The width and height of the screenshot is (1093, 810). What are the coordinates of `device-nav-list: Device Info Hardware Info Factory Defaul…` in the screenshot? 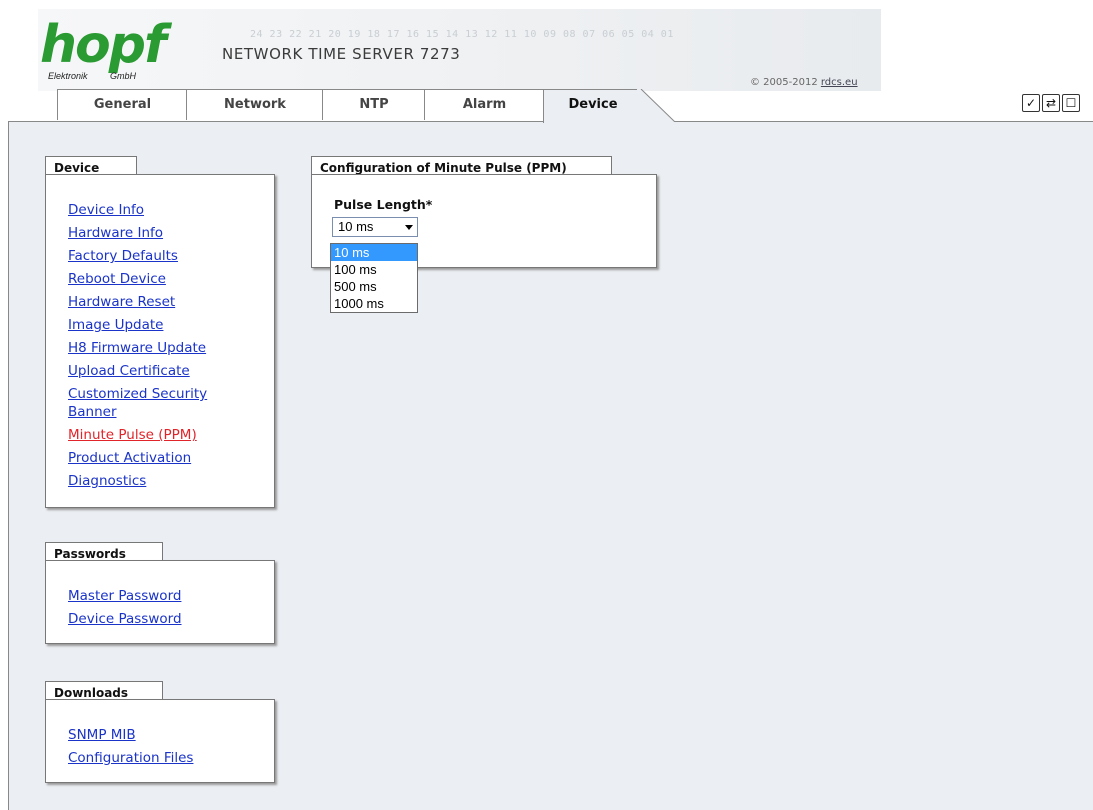 It's located at (168, 346).